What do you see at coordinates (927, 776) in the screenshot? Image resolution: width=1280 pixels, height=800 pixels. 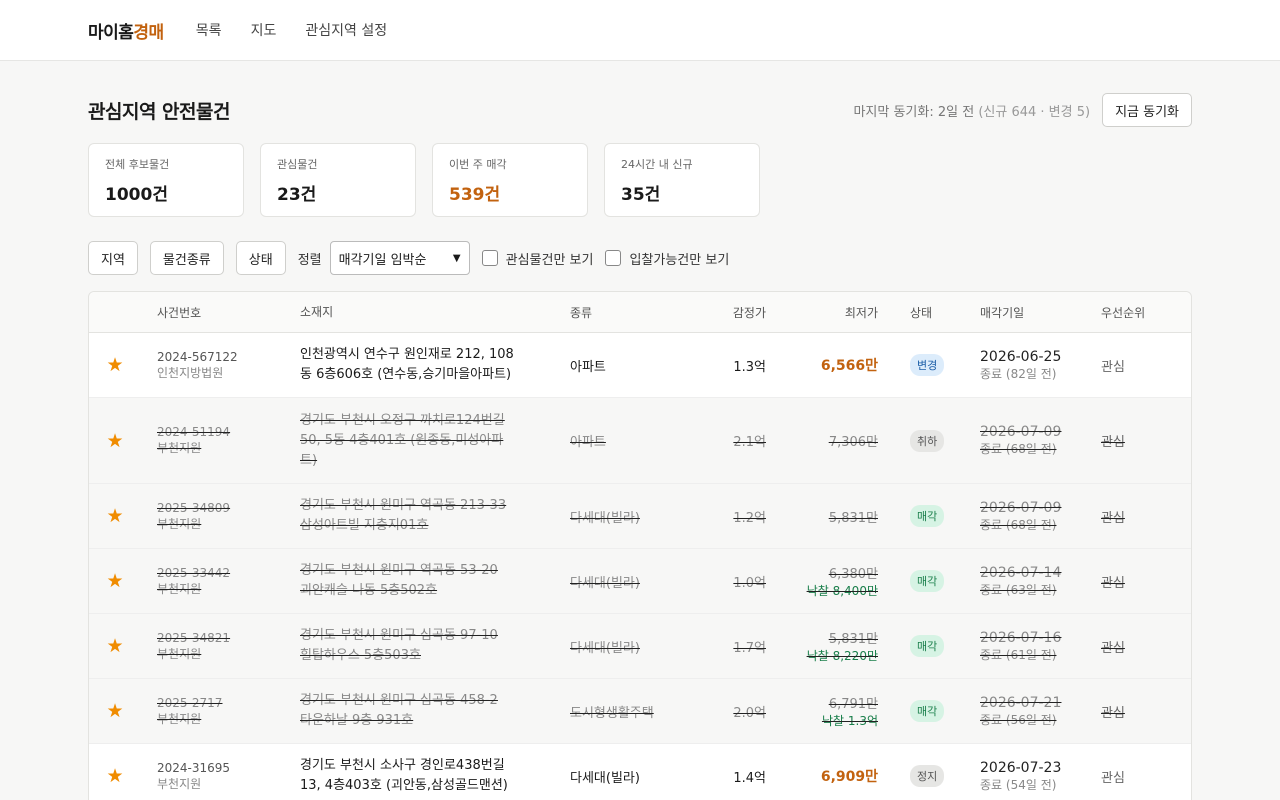 I see `status-badge: 정지` at bounding box center [927, 776].